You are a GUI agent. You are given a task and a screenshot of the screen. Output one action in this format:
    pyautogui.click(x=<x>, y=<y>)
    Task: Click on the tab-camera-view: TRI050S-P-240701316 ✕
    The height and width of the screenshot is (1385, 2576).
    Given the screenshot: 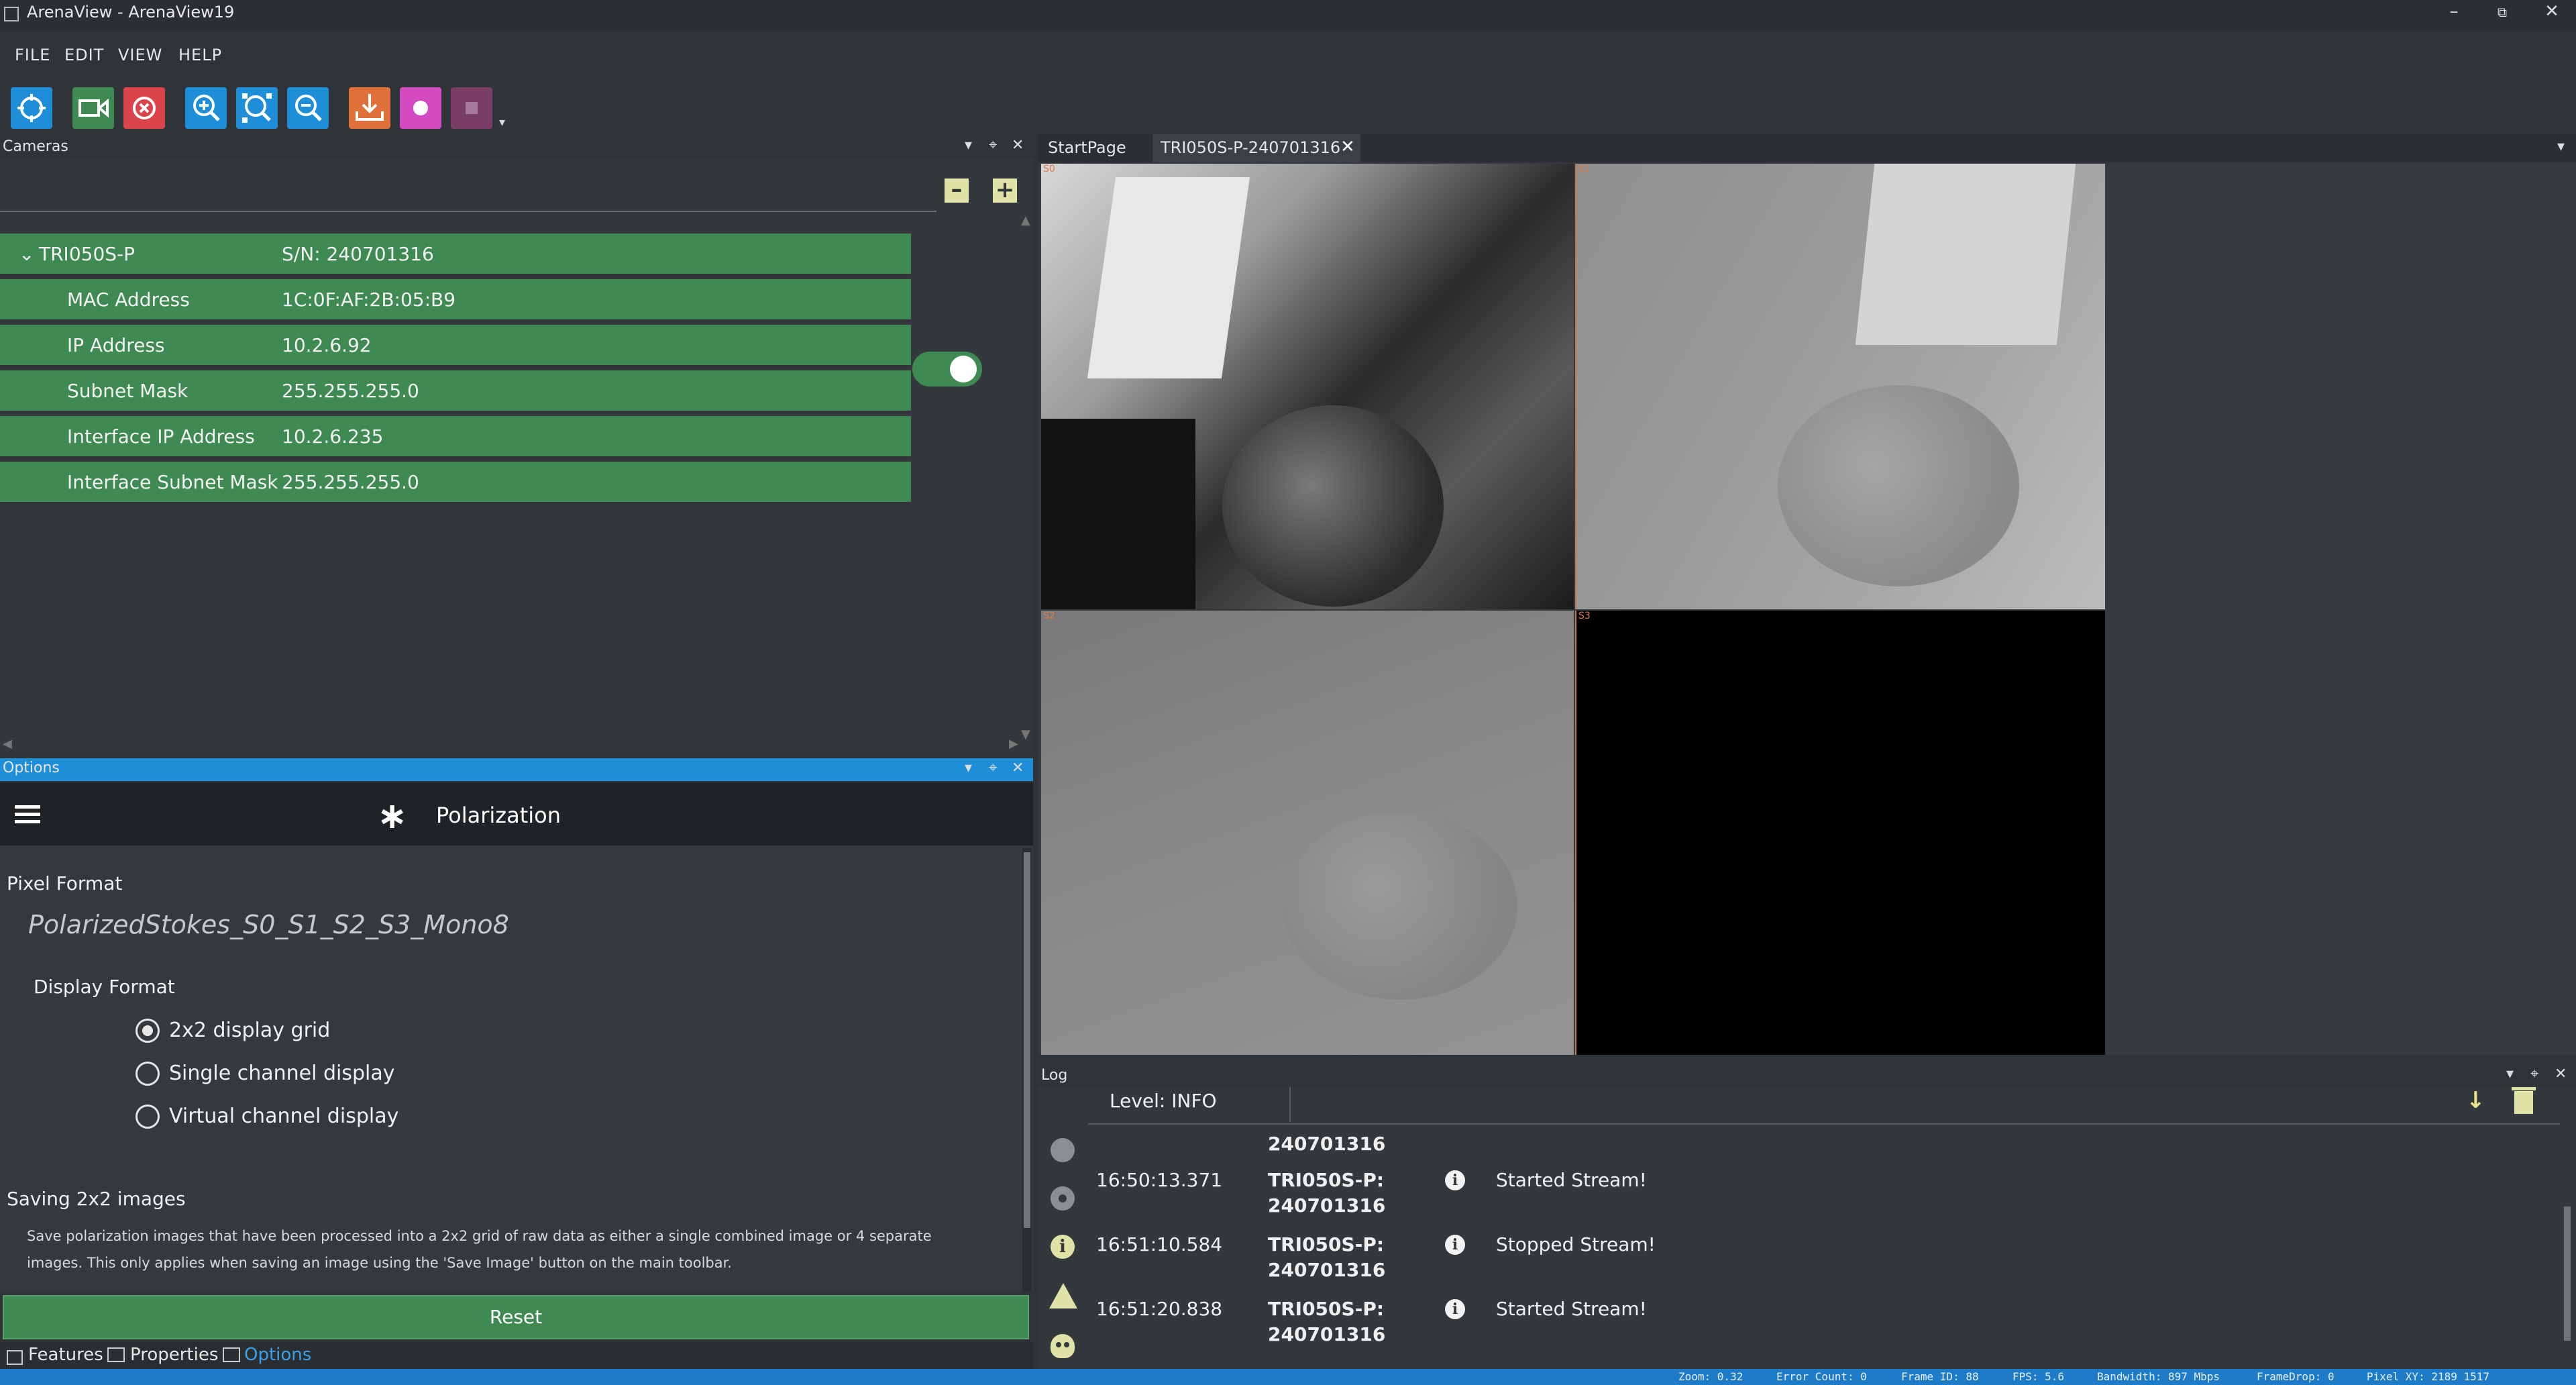 What is the action you would take?
    pyautogui.click(x=1256, y=148)
    